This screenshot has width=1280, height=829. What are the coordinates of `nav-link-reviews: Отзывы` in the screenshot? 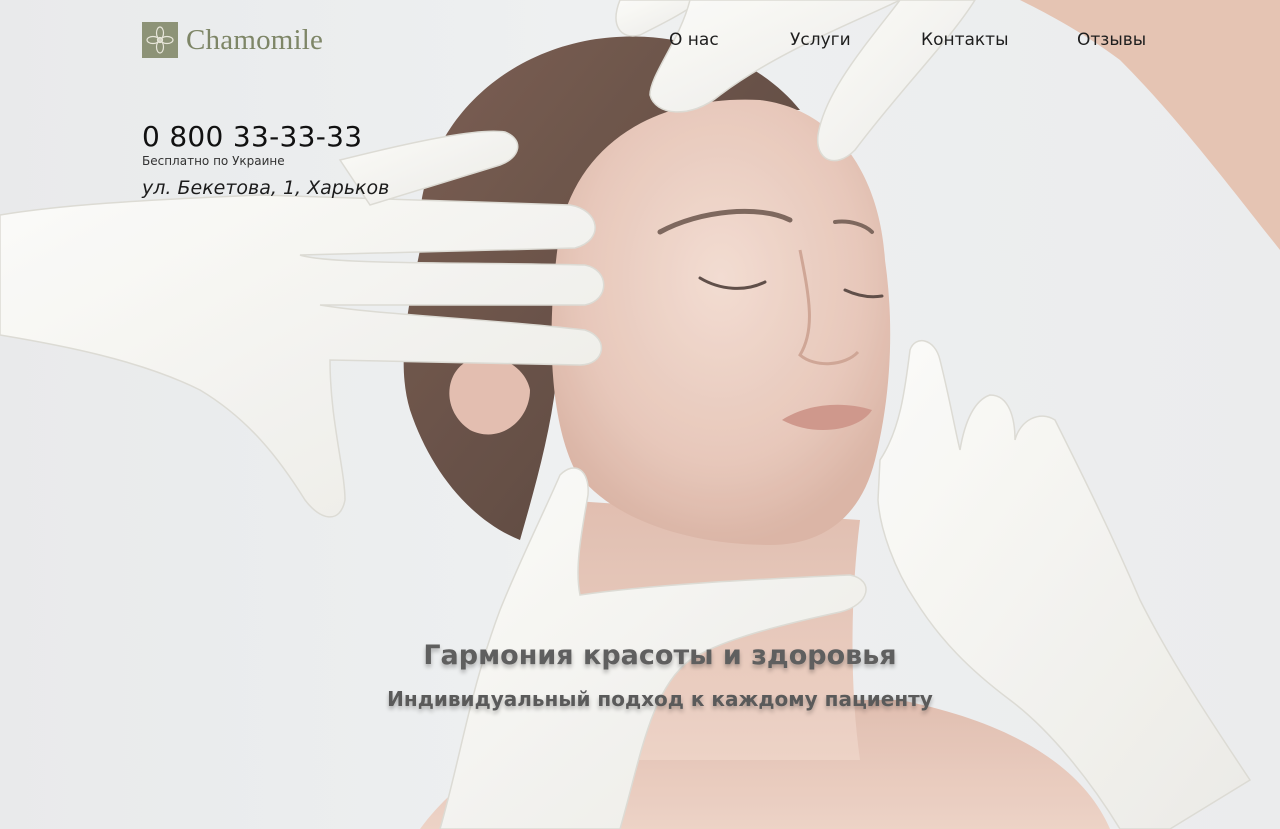 It's located at (1111, 40).